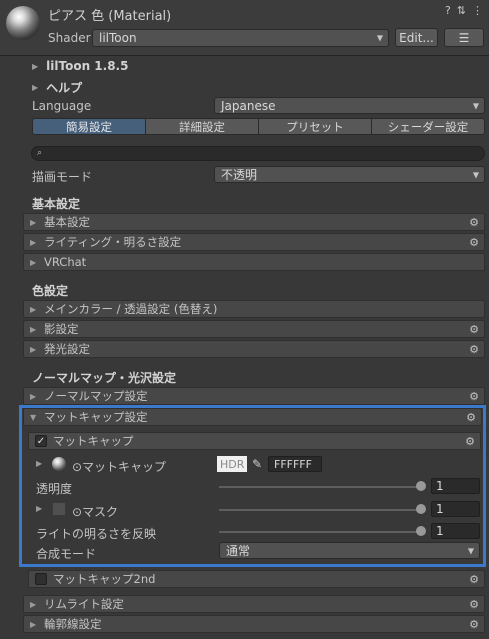 The height and width of the screenshot is (639, 489). What do you see at coordinates (455, 486) in the screenshot?
I see `opacity-input: 1` at bounding box center [455, 486].